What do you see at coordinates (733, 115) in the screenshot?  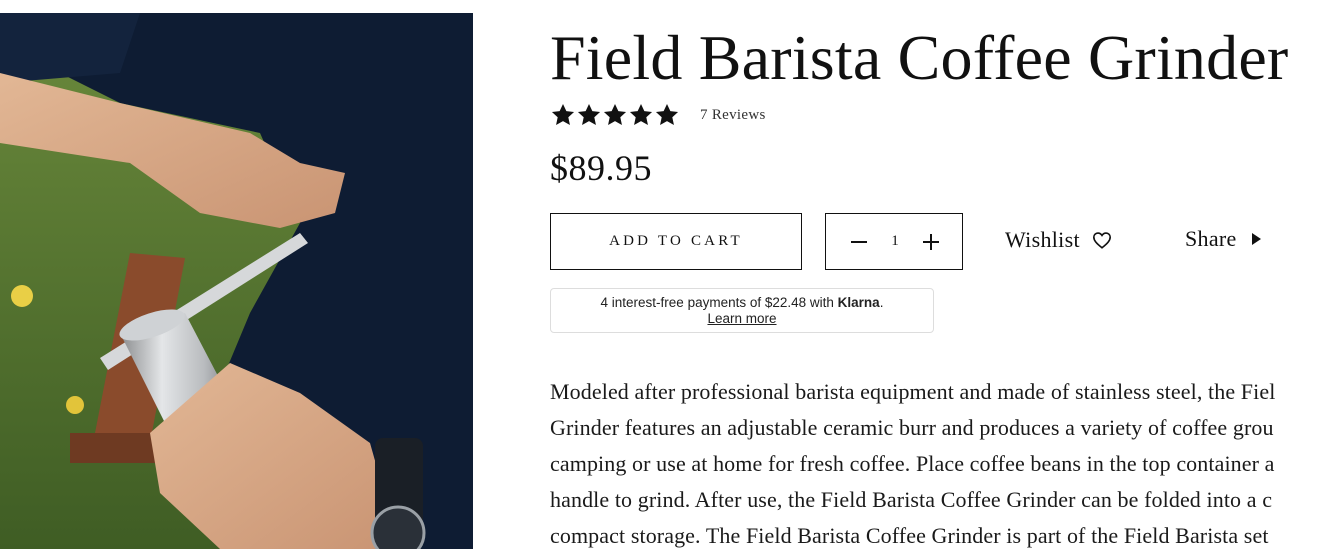 I see `reviews-link: 7 Reviews` at bounding box center [733, 115].